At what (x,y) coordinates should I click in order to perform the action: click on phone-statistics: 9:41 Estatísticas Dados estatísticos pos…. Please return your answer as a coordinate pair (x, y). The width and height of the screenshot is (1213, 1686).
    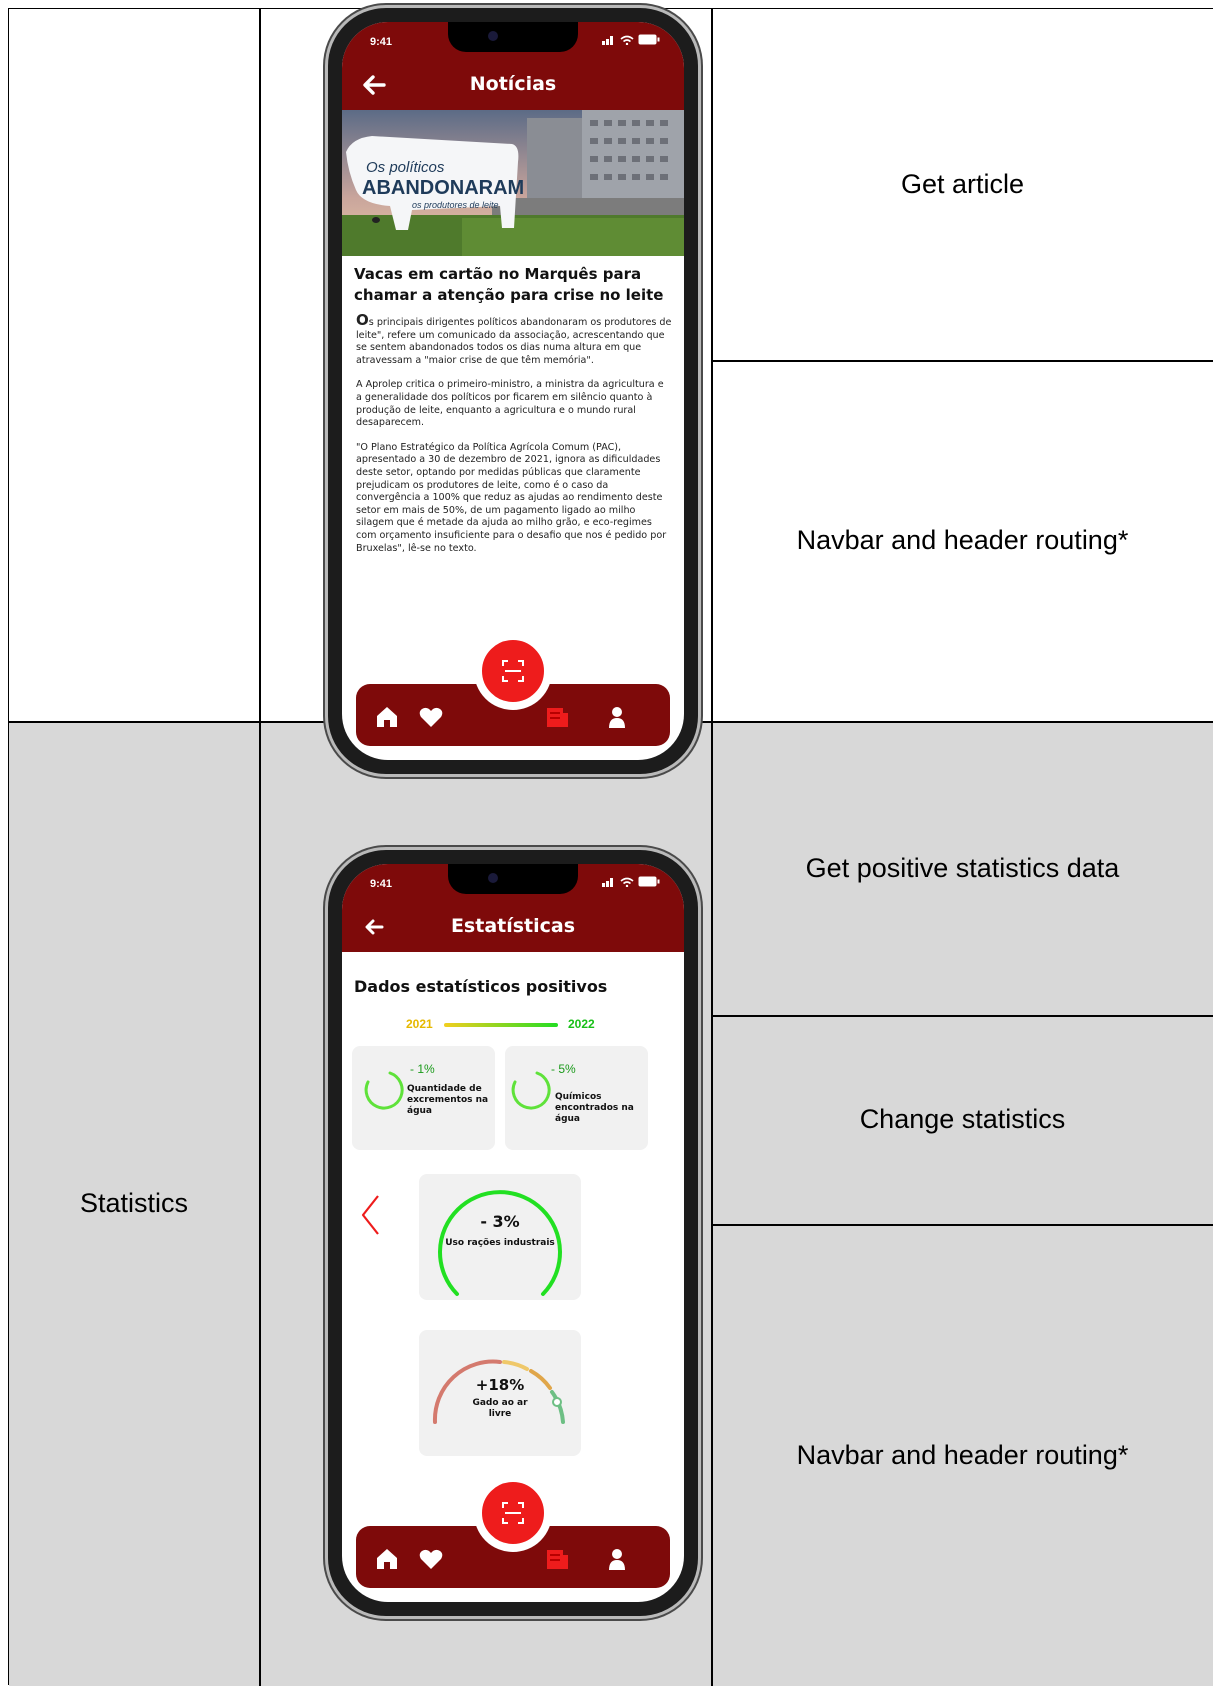
    Looking at the image, I should click on (513, 1233).